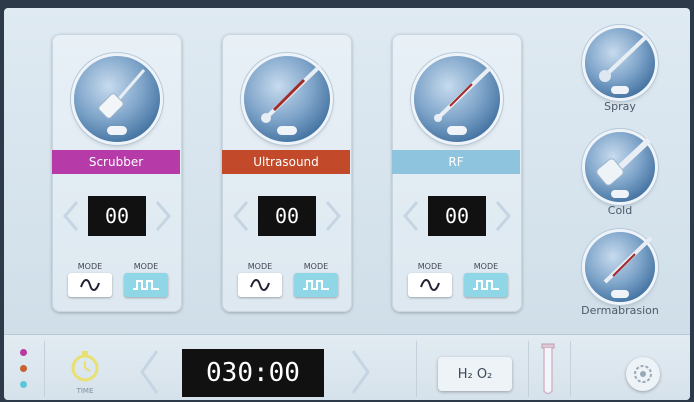 This screenshot has width=694, height=402. I want to click on rf-level-stepper: 00, so click(457, 216).